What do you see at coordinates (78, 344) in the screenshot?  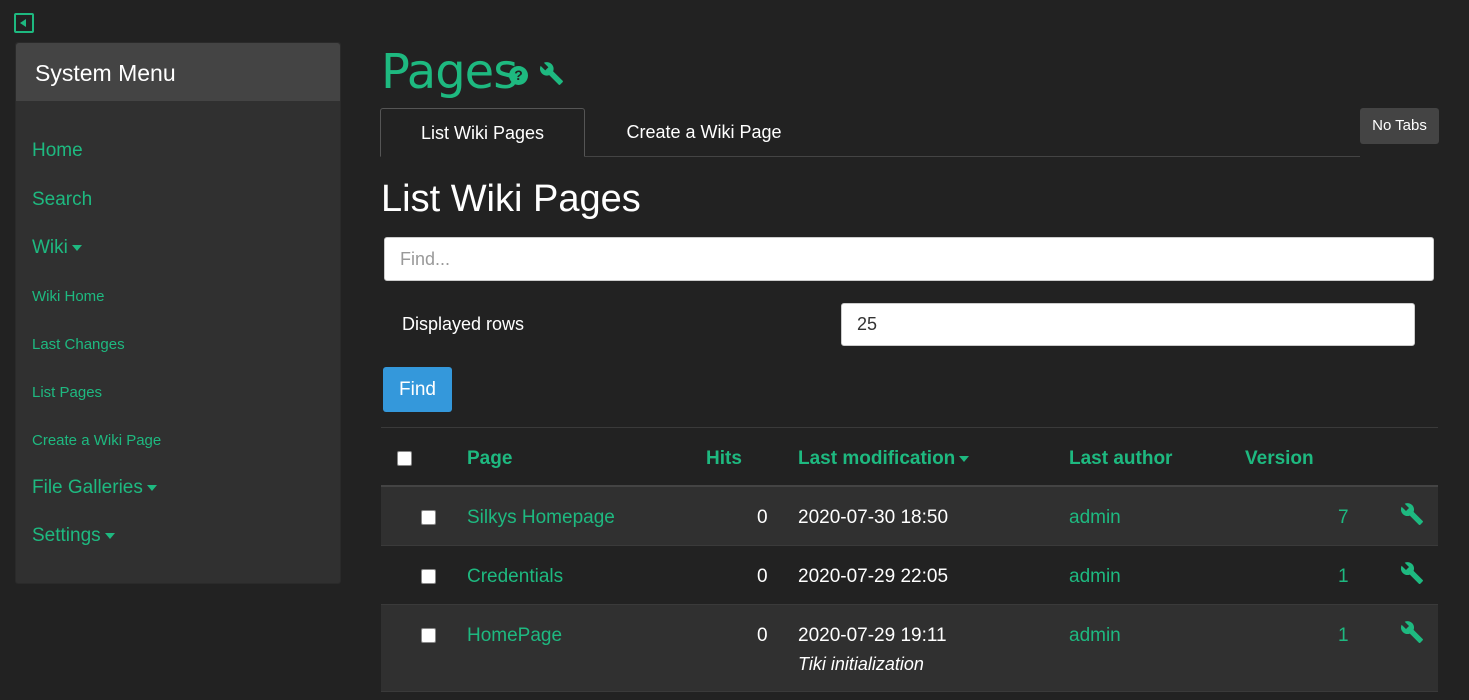 I see `menu-item-last-changes: Last Changes` at bounding box center [78, 344].